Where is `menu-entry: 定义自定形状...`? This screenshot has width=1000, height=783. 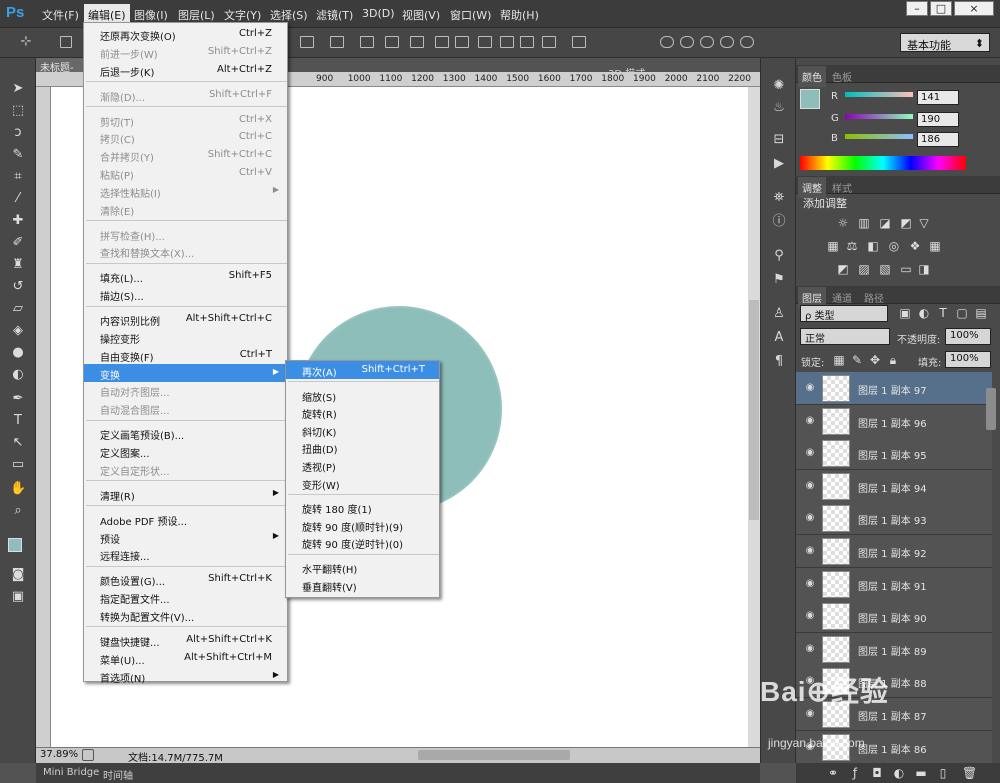
menu-entry: 定义自定形状... is located at coordinates (185, 469).